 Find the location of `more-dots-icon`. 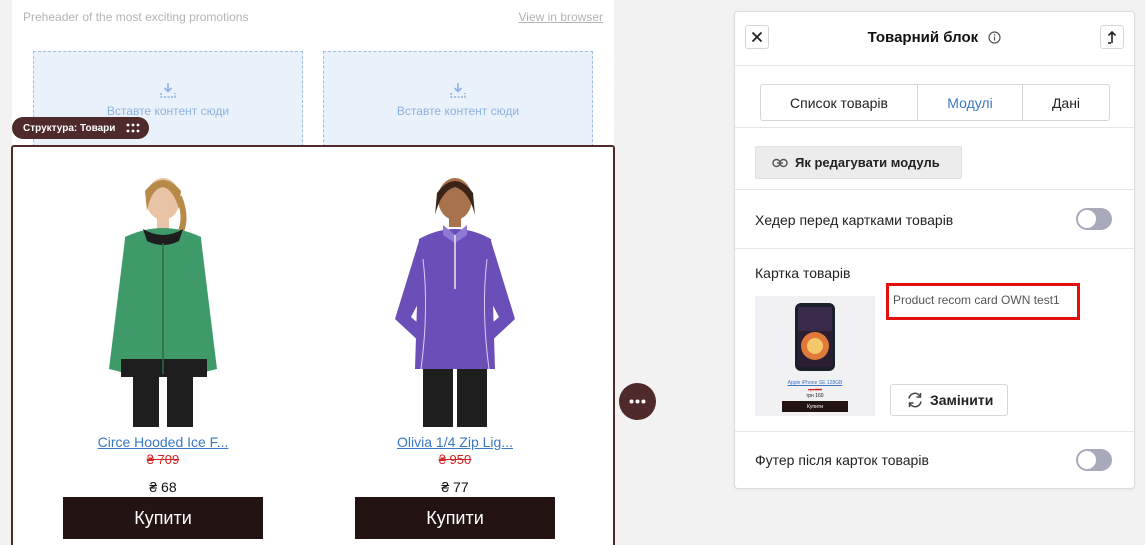

more-dots-icon is located at coordinates (637, 401).